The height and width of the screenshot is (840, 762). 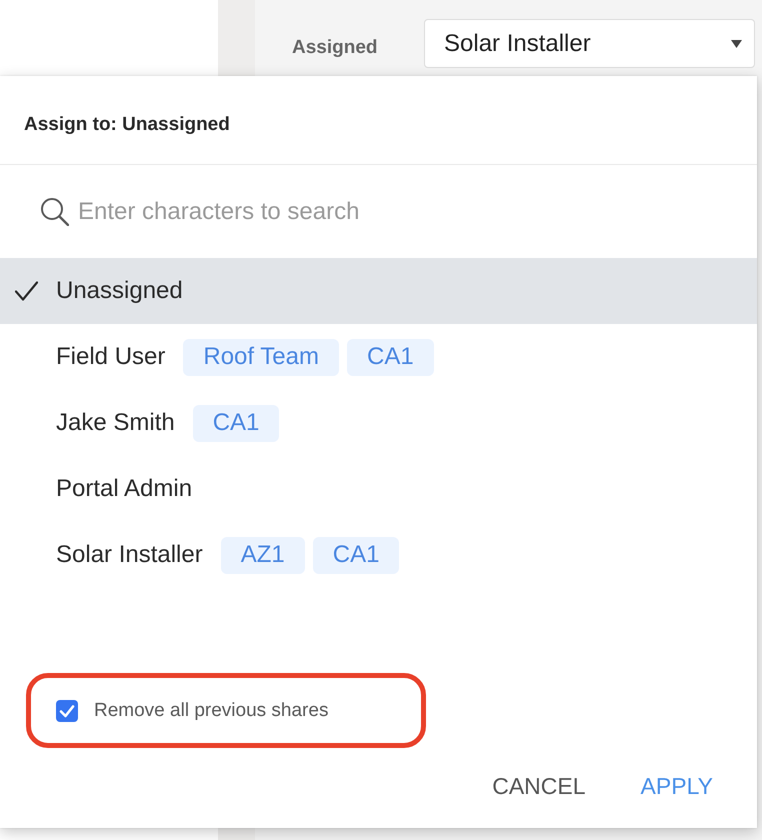 What do you see at coordinates (388, 212) in the screenshot?
I see `search-field: Enter characters to search` at bounding box center [388, 212].